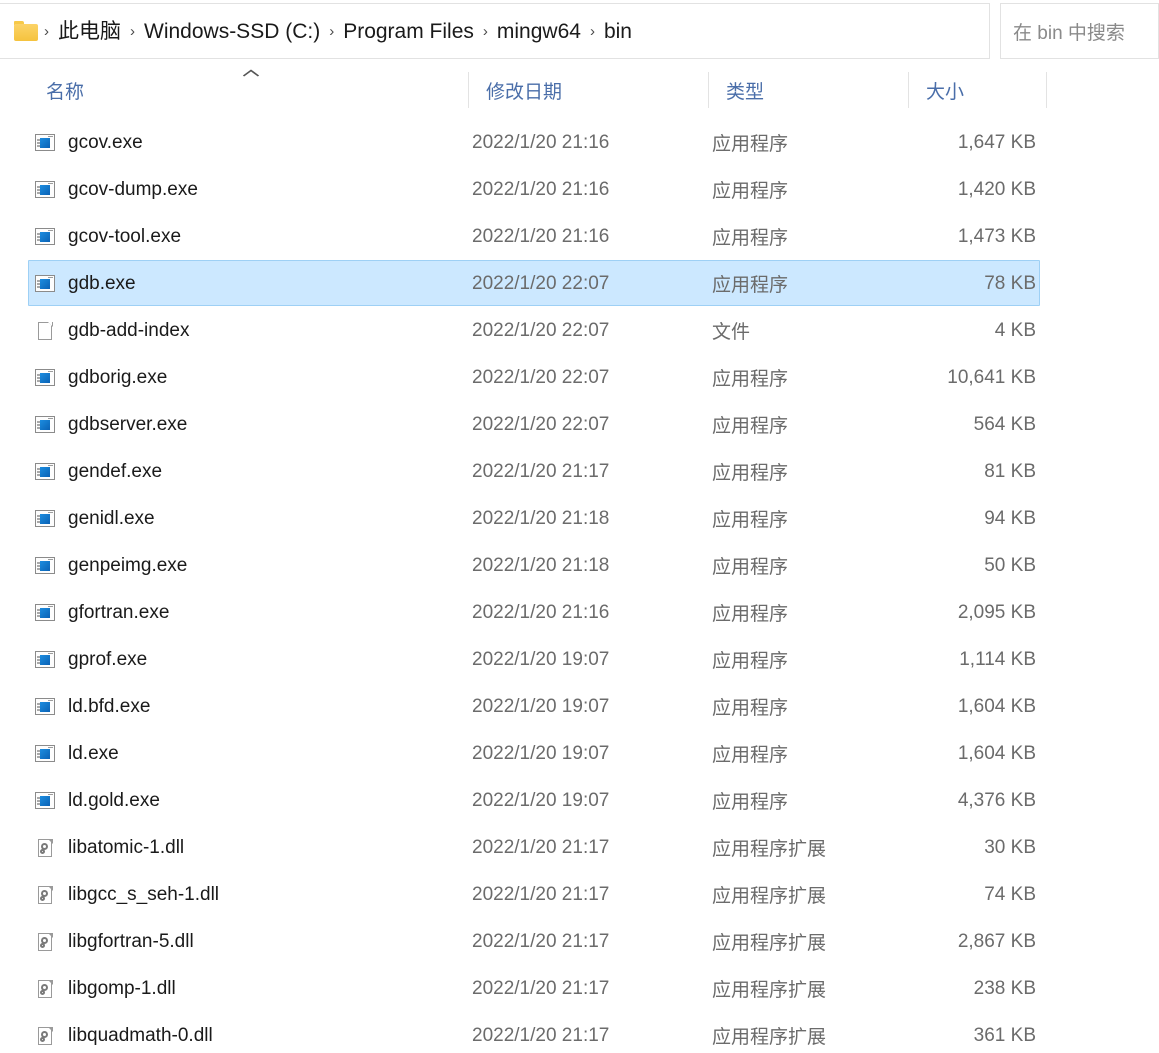 The image size is (1159, 1053). Describe the element at coordinates (996, 236) in the screenshot. I see `file-size-cell: 1,473 KB` at that location.